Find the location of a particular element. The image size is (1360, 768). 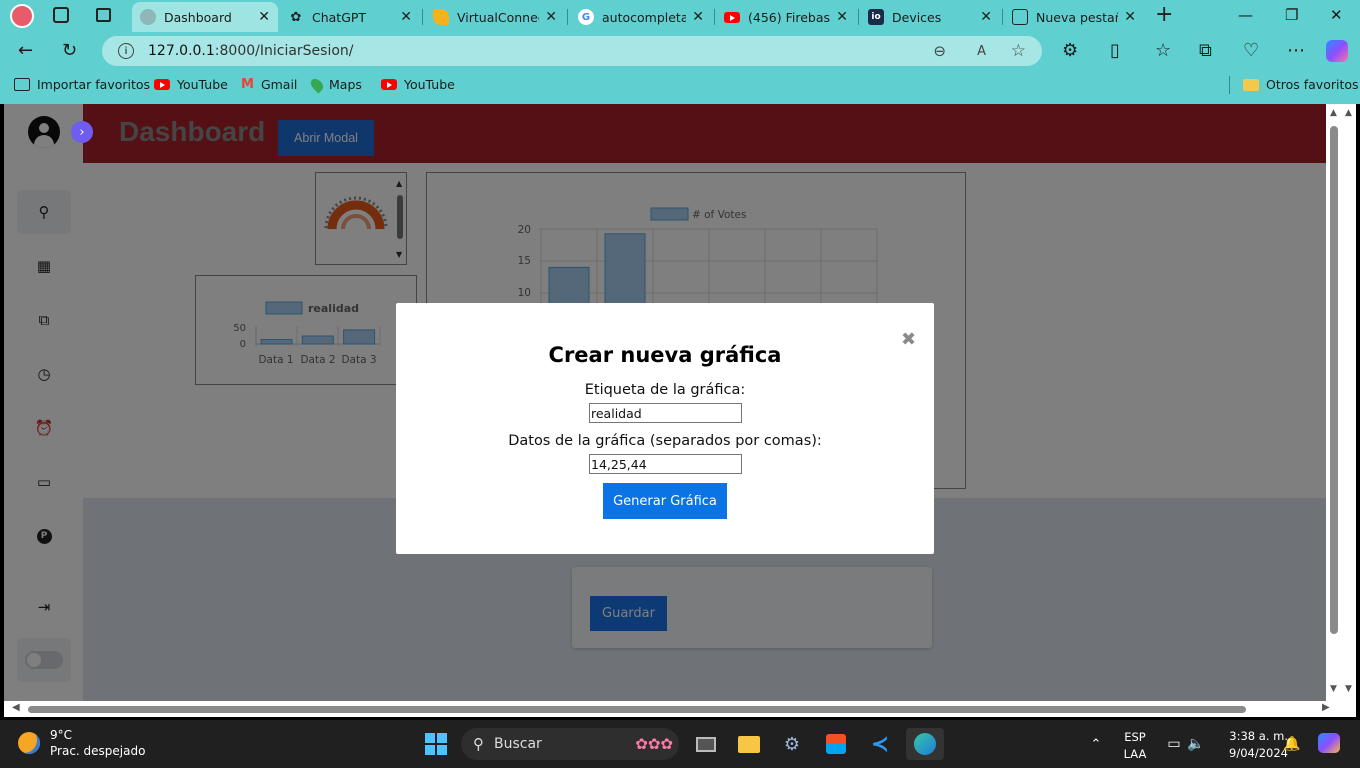

maps-icon is located at coordinates (317, 84).